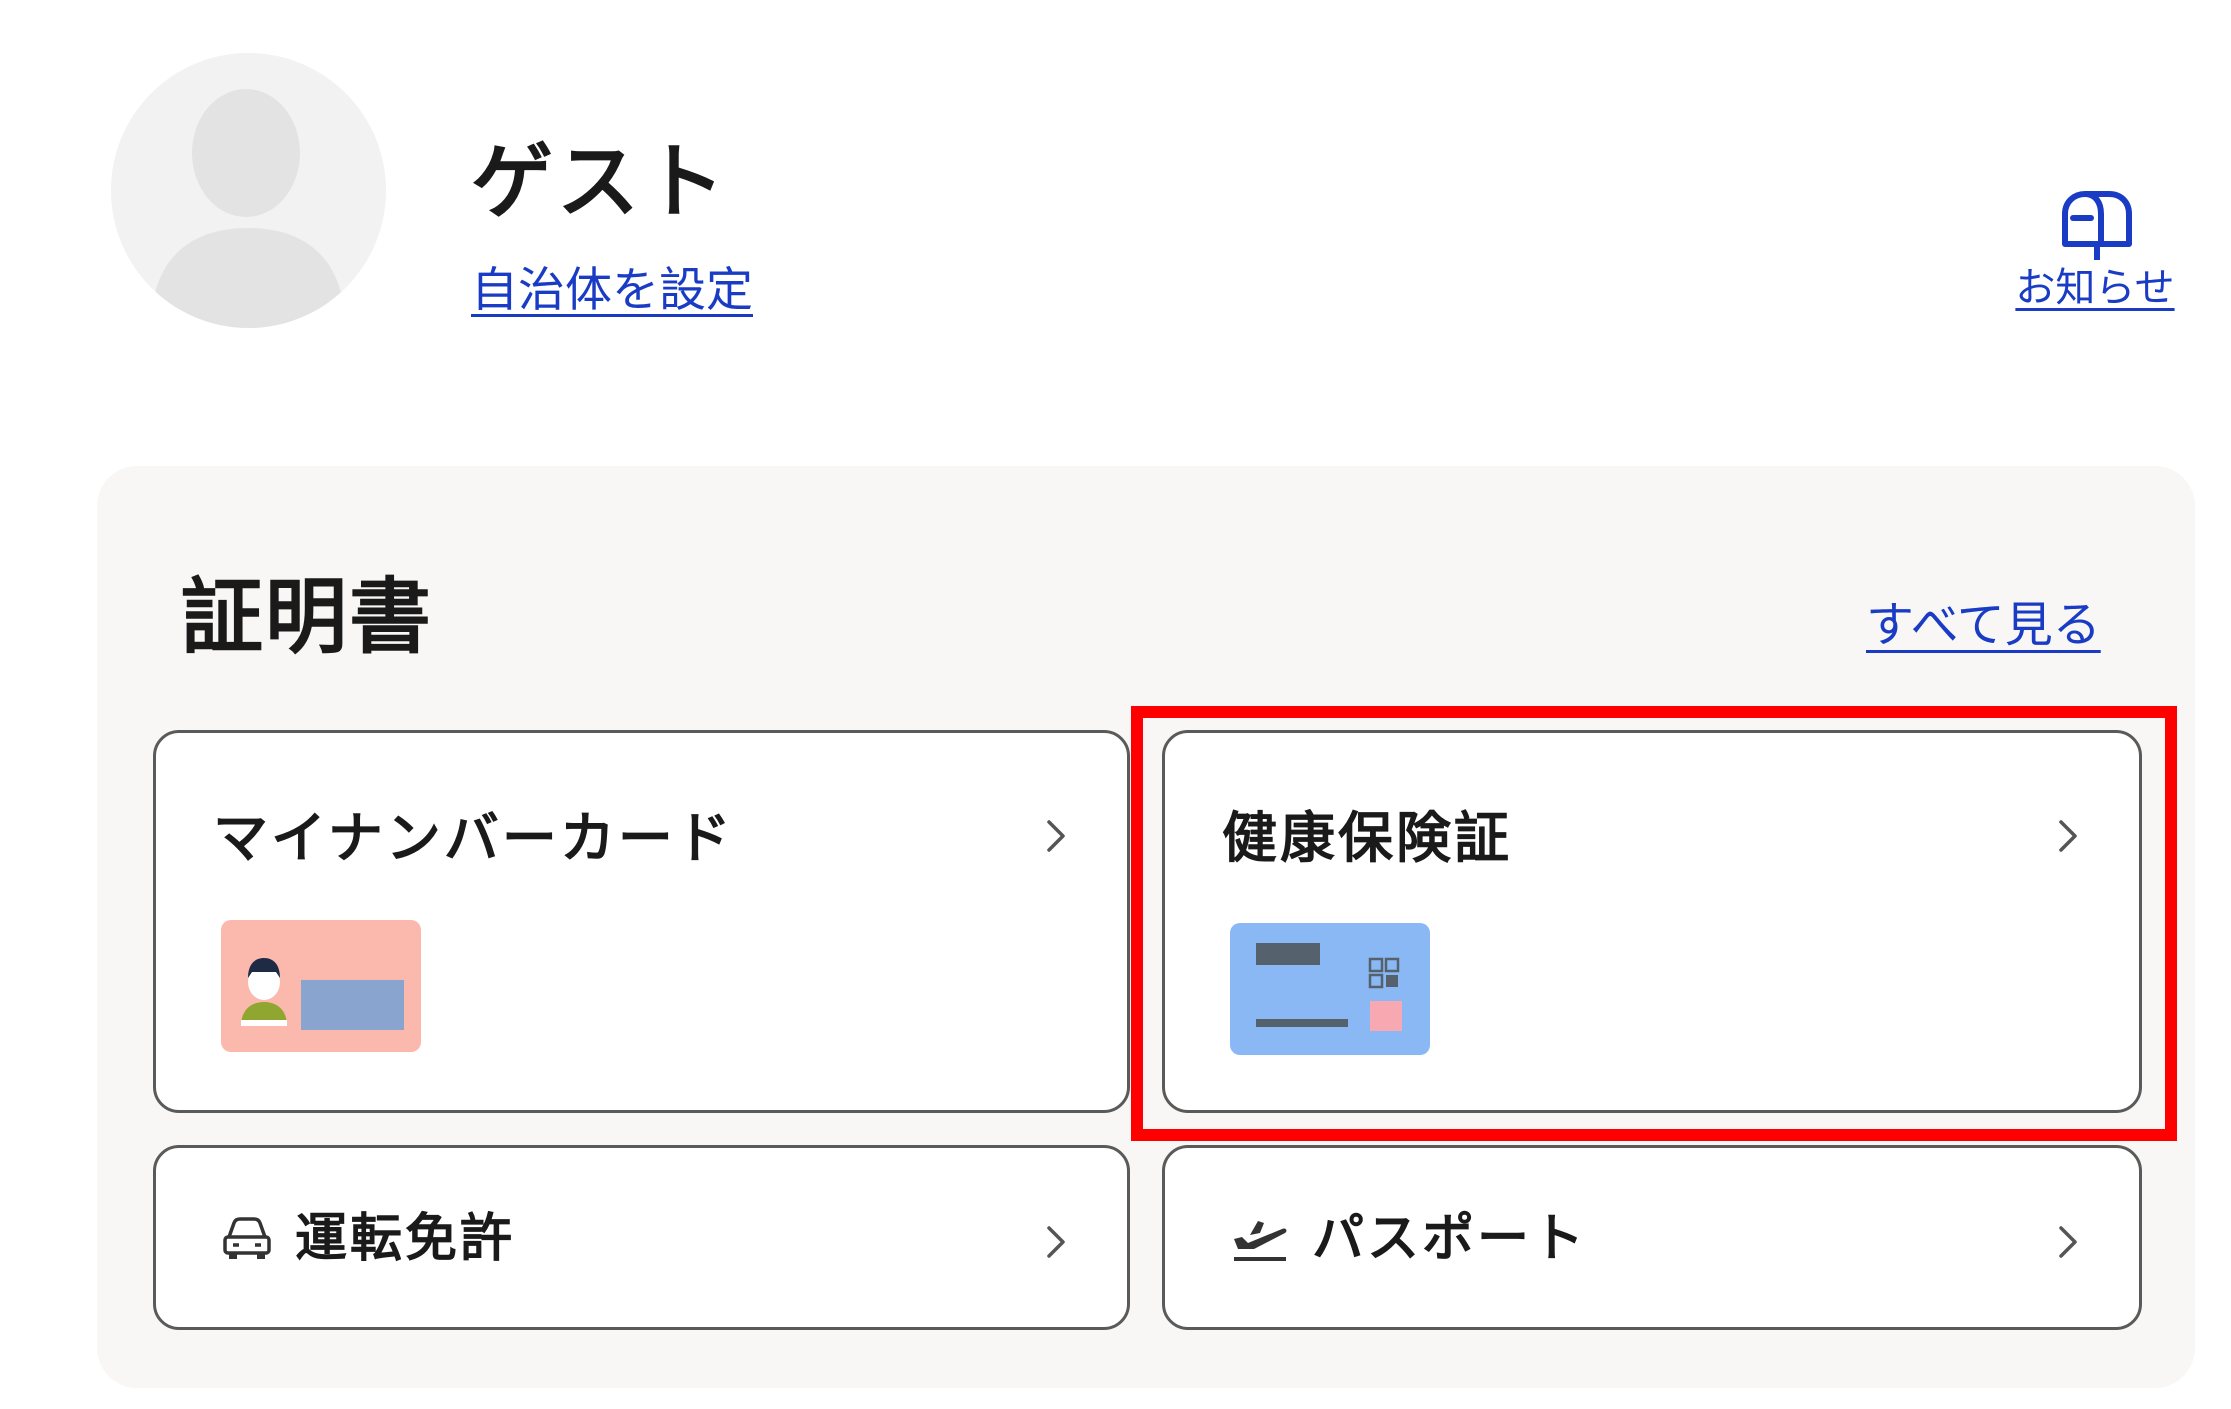 The height and width of the screenshot is (1409, 2231). I want to click on my-number-card-tile: マイナンバーカード, so click(641, 921).